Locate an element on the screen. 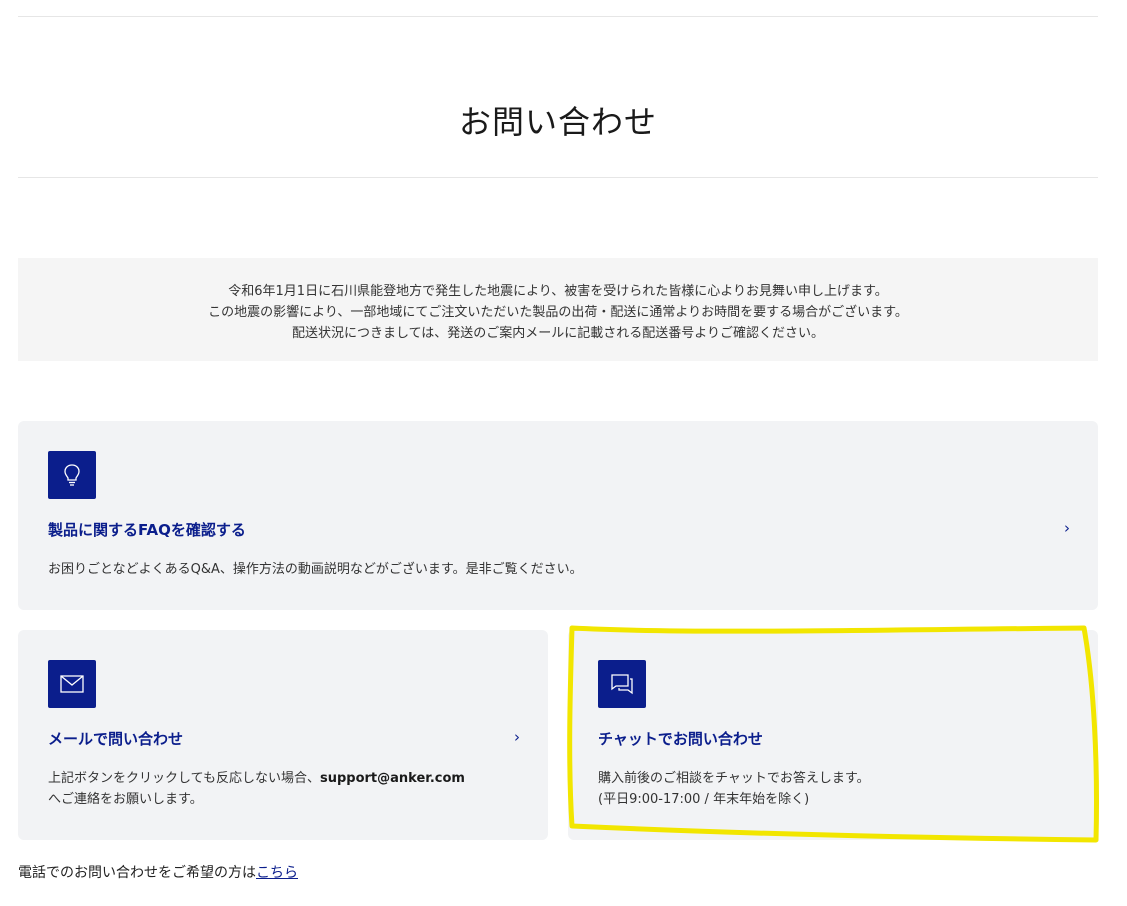 This screenshot has width=1127, height=906. mail-desc-suffix: へご連絡をお願いします。 is located at coordinates (125, 799).